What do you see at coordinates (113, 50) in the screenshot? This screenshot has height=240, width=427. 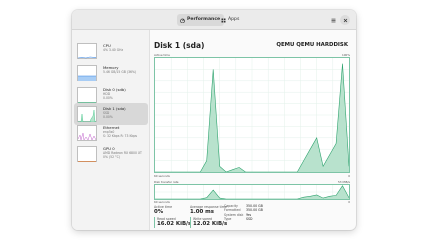 I see `sidebar-item-sub: 4% 3.40 GHz` at bounding box center [113, 50].